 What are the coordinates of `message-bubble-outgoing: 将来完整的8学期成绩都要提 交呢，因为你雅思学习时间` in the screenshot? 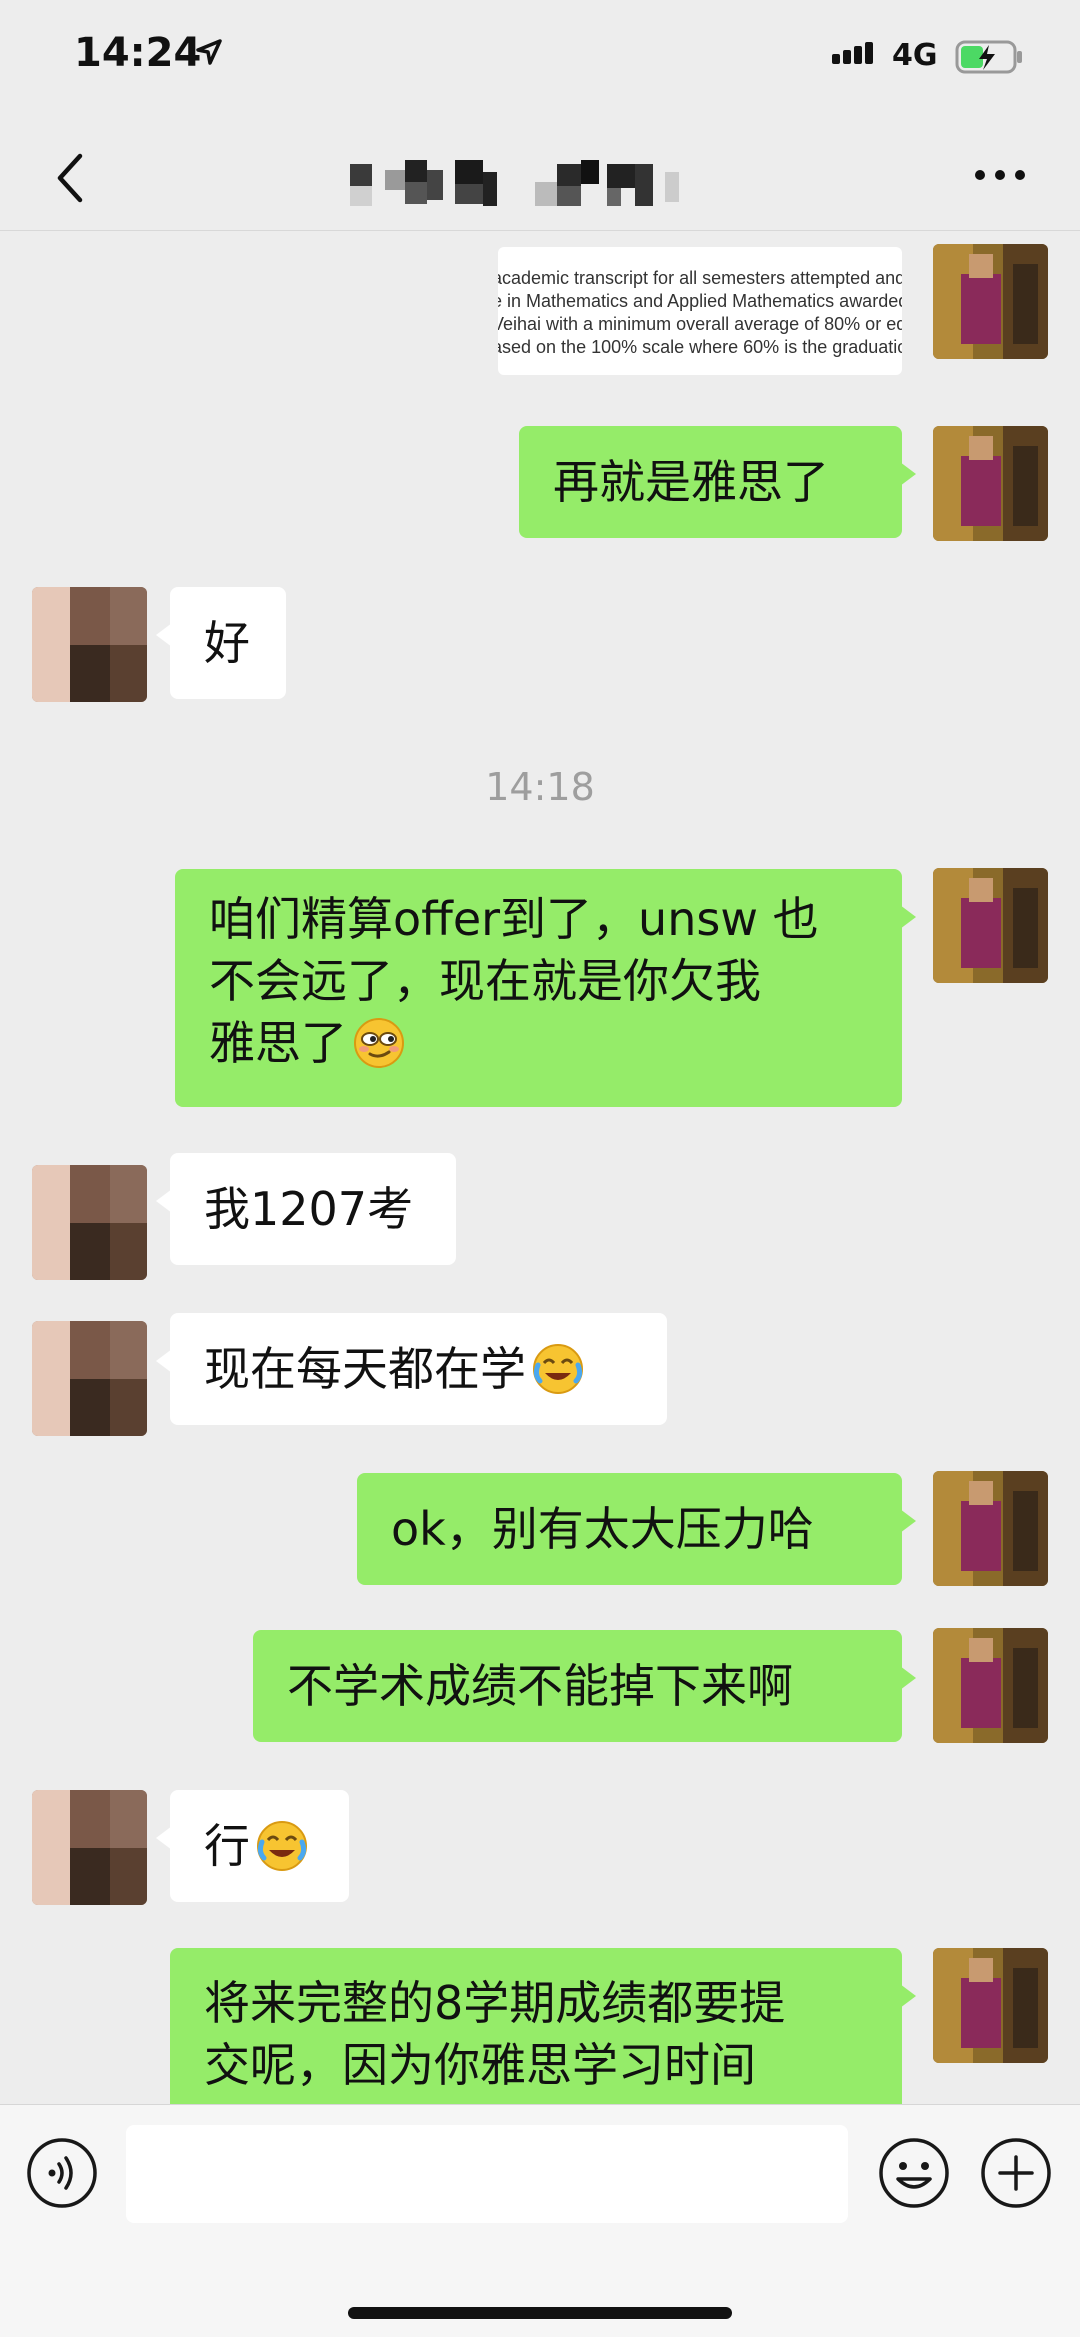 It's located at (543, 2026).